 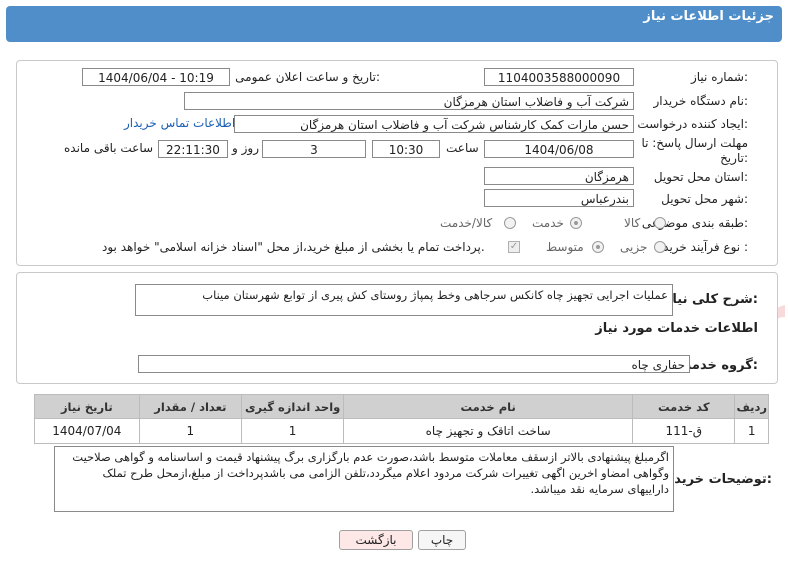 I want to click on col-row: ردیف, so click(x=751, y=406).